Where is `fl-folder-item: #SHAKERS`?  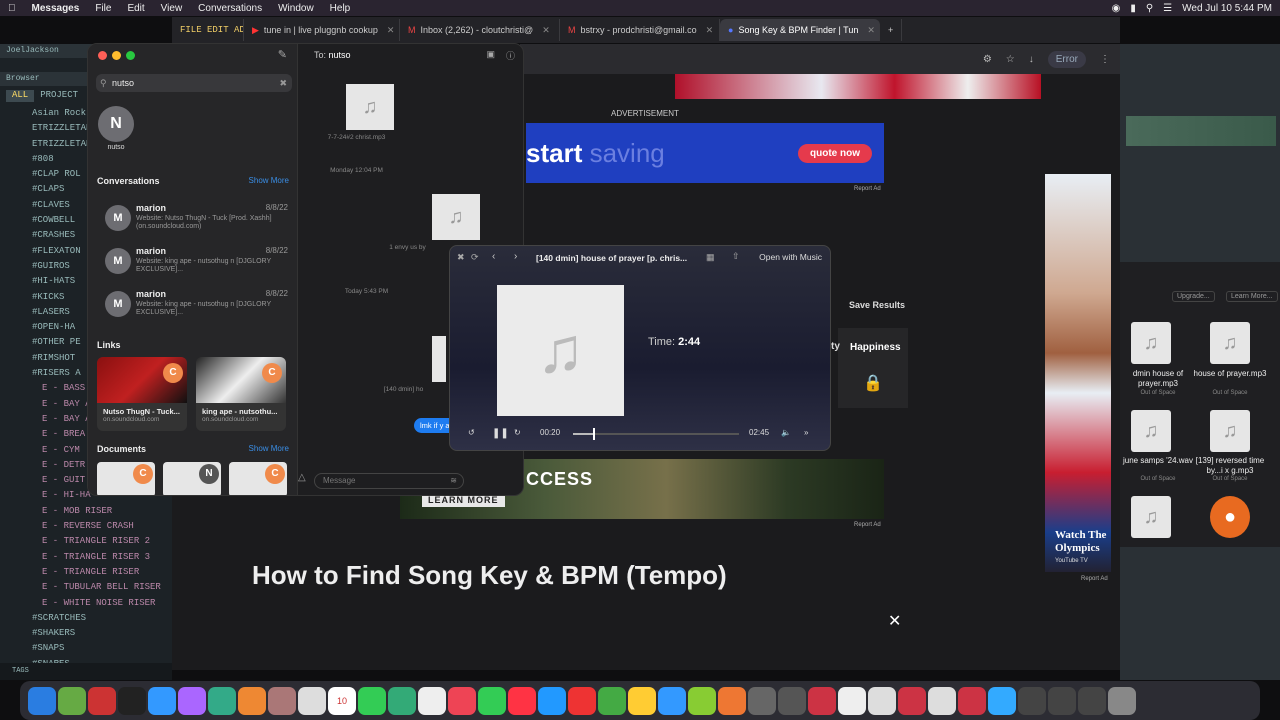 fl-folder-item: #SHAKERS is located at coordinates (86, 633).